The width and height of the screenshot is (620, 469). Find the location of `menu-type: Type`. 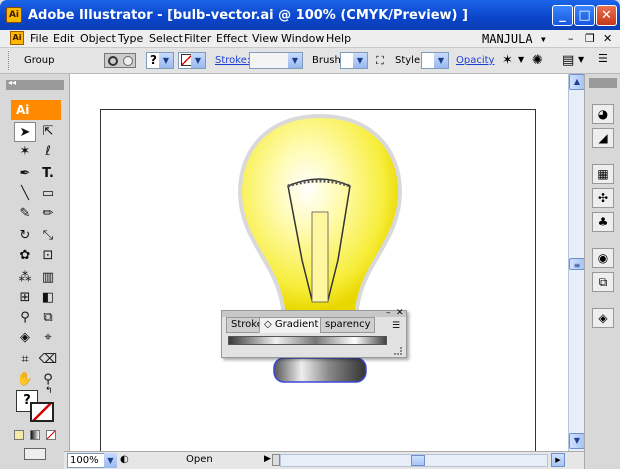

menu-type: Type is located at coordinates (130, 38).